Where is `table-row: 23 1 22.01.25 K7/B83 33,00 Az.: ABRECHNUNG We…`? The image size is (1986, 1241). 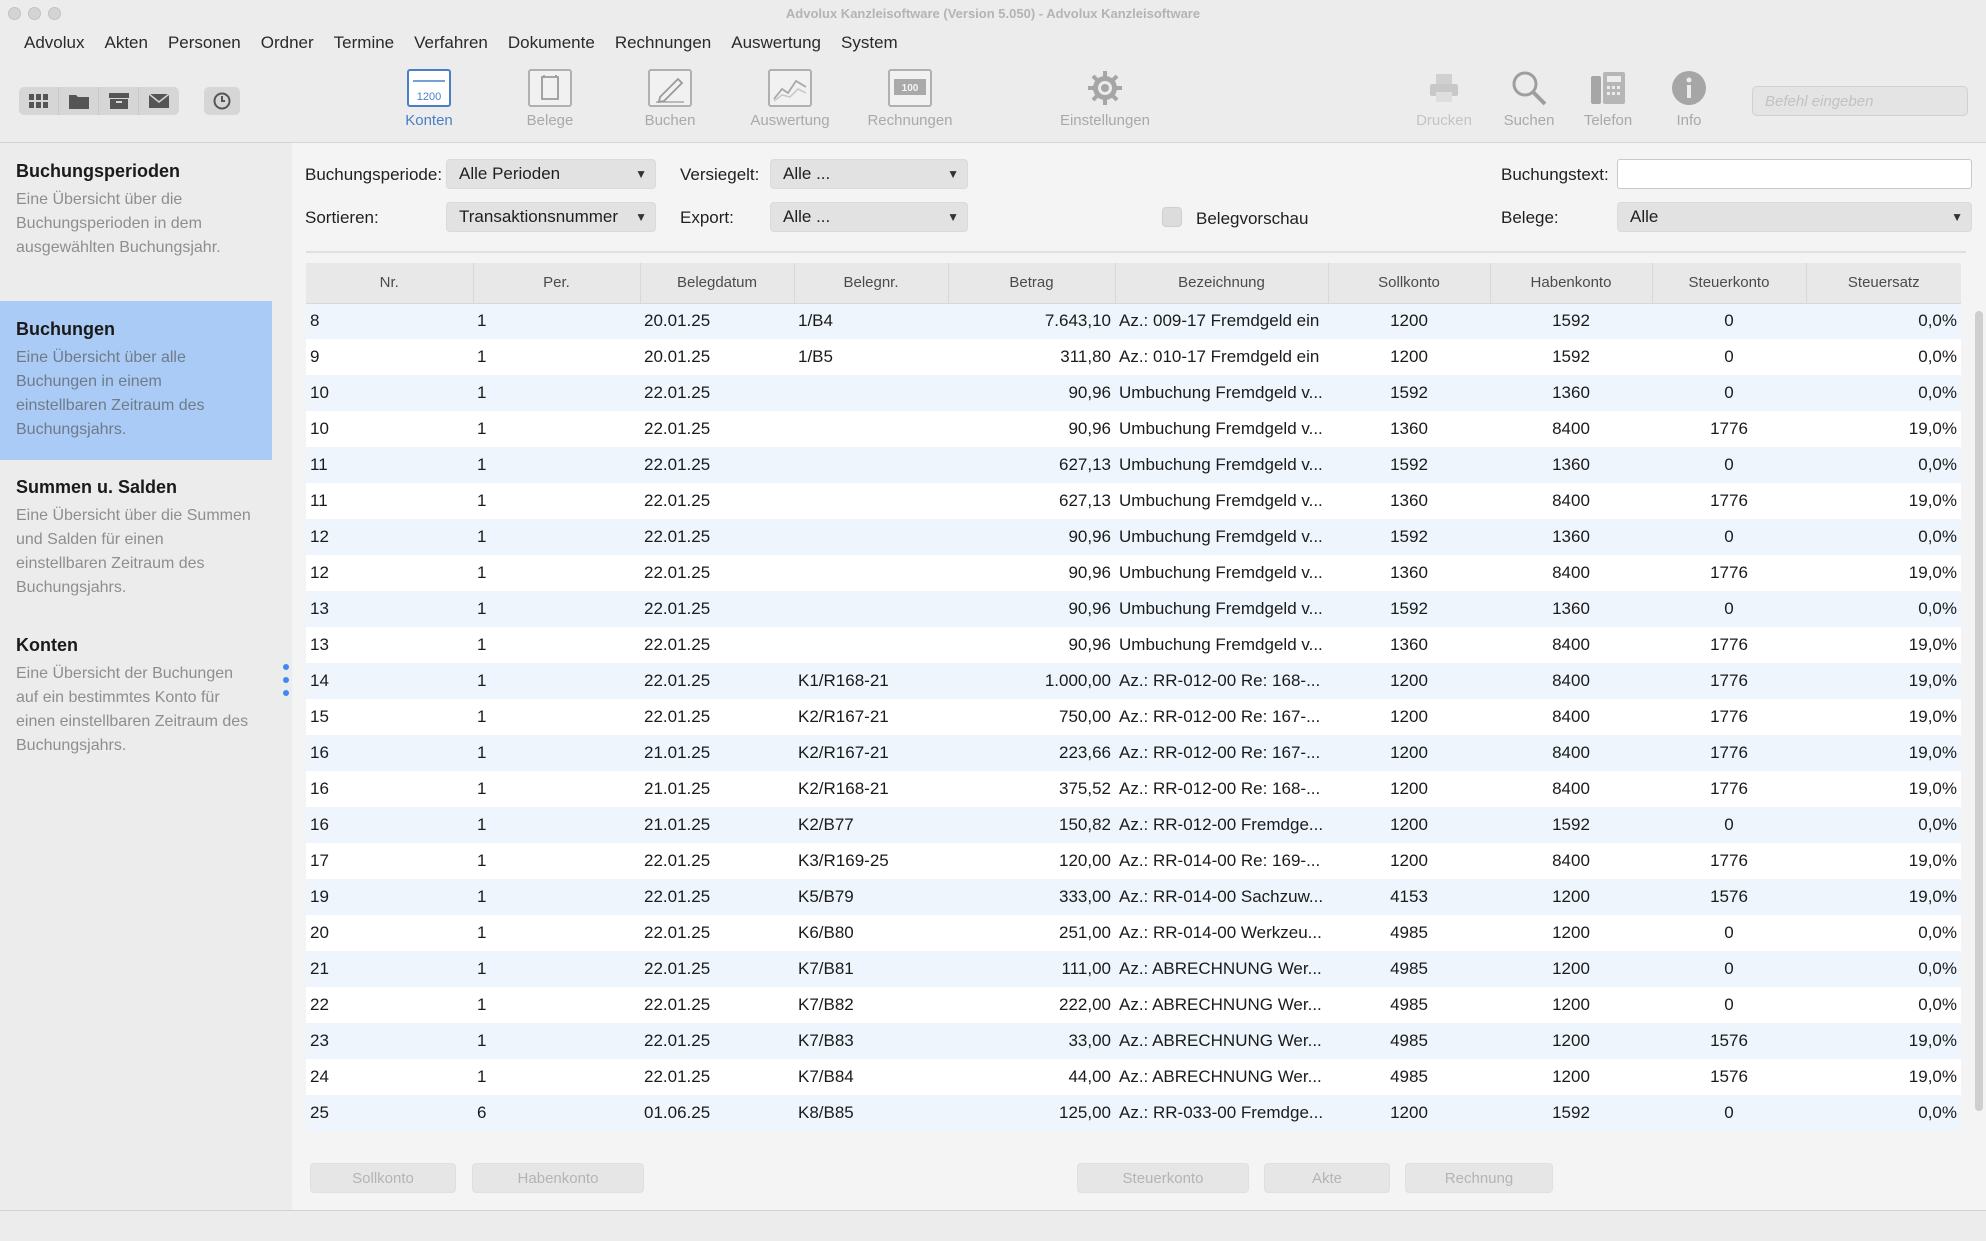
table-row: 23 1 22.01.25 K7/B83 33,00 Az.: ABRECHNUNG We… is located at coordinates (1133, 1041).